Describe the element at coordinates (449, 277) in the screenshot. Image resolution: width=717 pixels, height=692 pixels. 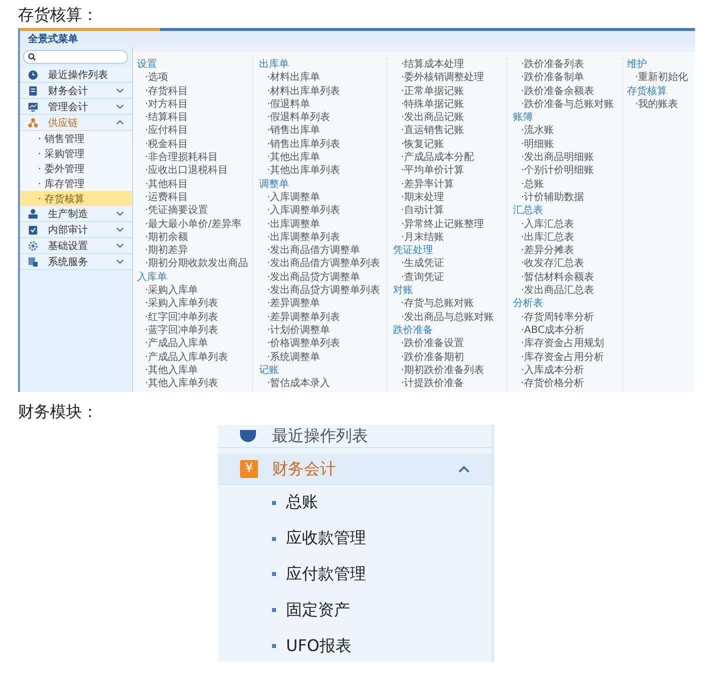
I see `menu-link: ·查询凭证` at that location.